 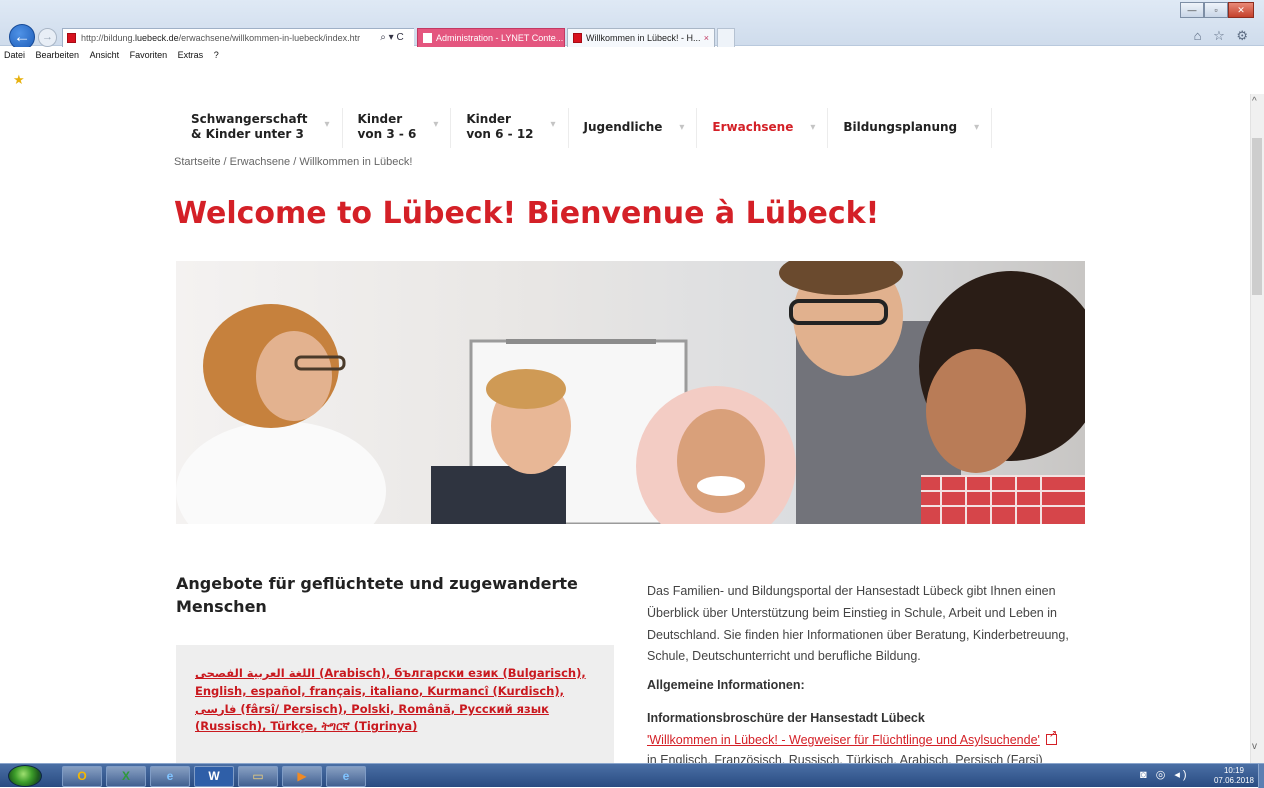 What do you see at coordinates (126, 776) in the screenshot?
I see `taskbar-excel-icon: X` at bounding box center [126, 776].